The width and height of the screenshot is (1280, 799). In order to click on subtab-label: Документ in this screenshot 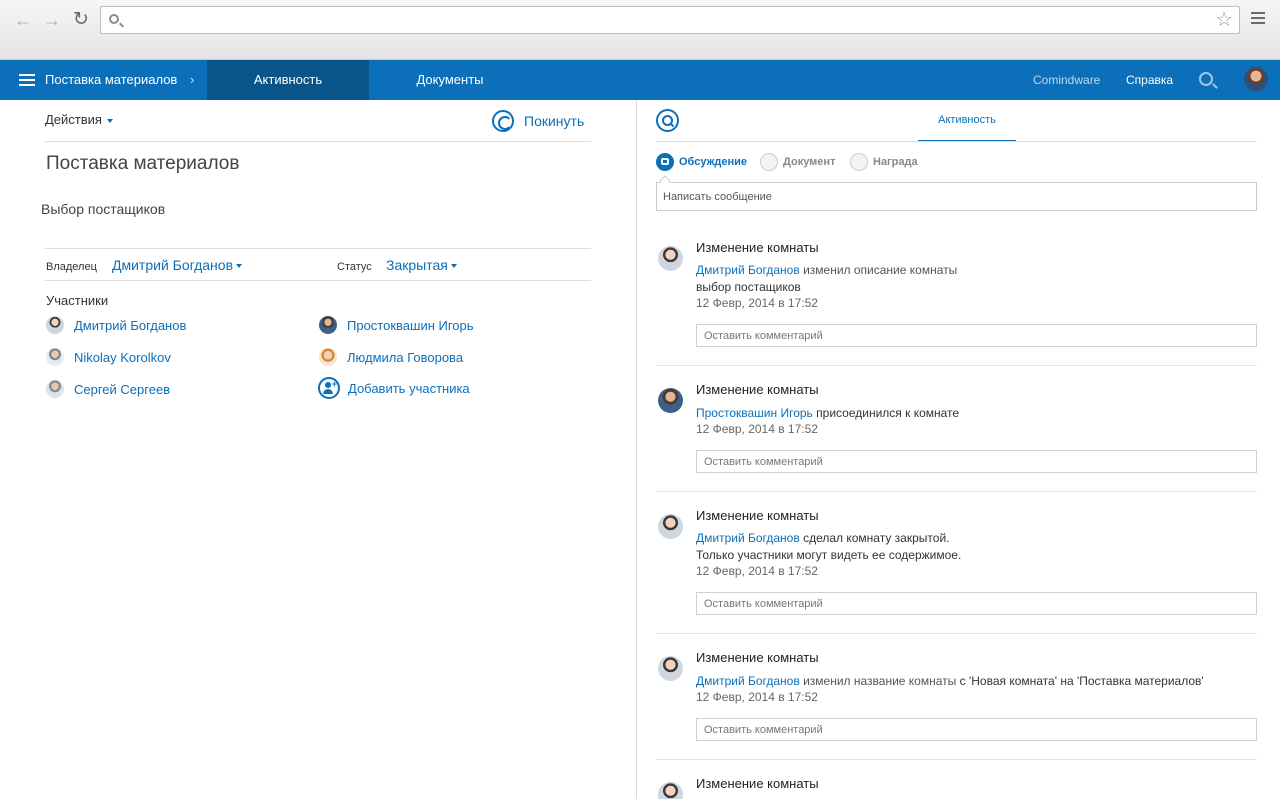, I will do `click(809, 162)`.